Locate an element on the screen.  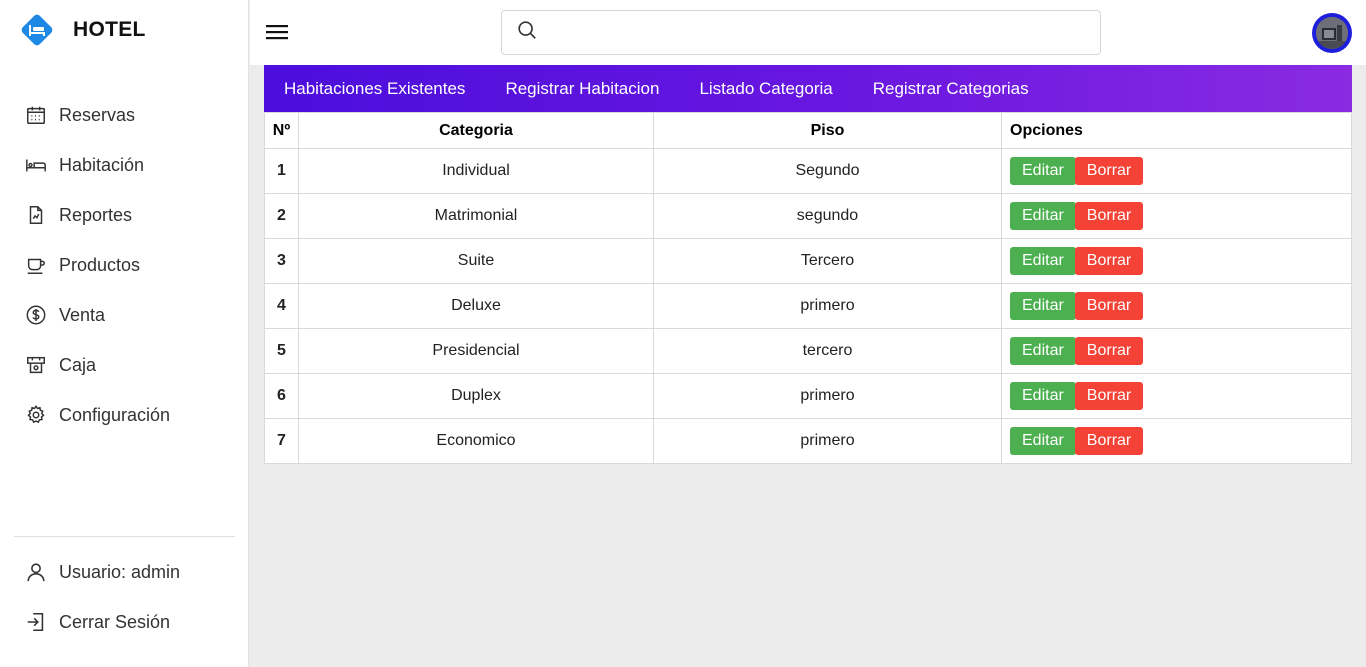
sidebar-item-reportes: Reportes is located at coordinates (124, 215).